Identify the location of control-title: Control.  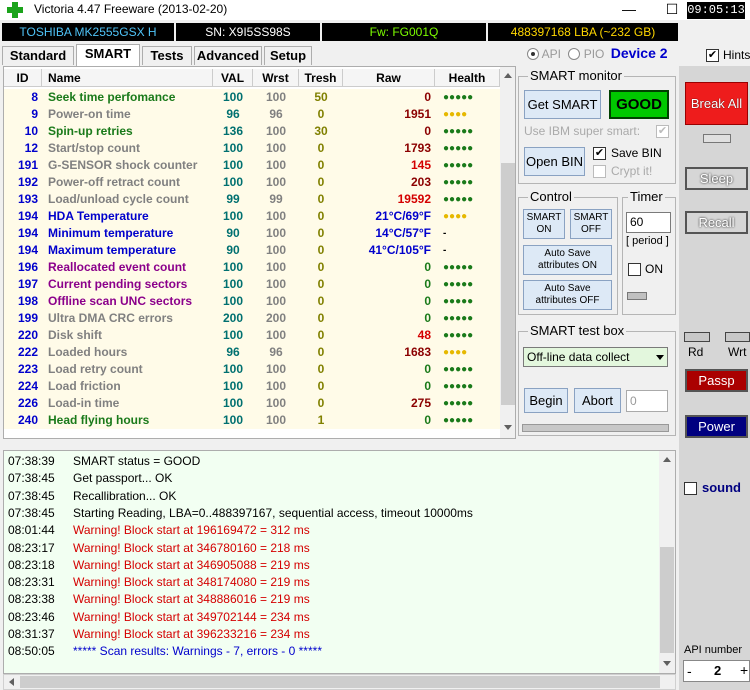
(551, 196).